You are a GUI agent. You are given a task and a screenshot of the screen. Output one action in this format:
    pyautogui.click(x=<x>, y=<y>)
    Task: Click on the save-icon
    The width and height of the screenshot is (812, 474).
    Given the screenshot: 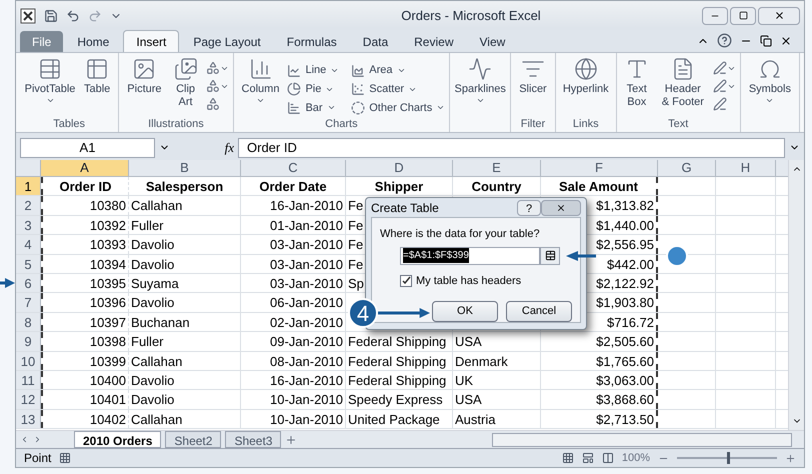 What is the action you would take?
    pyautogui.click(x=51, y=15)
    